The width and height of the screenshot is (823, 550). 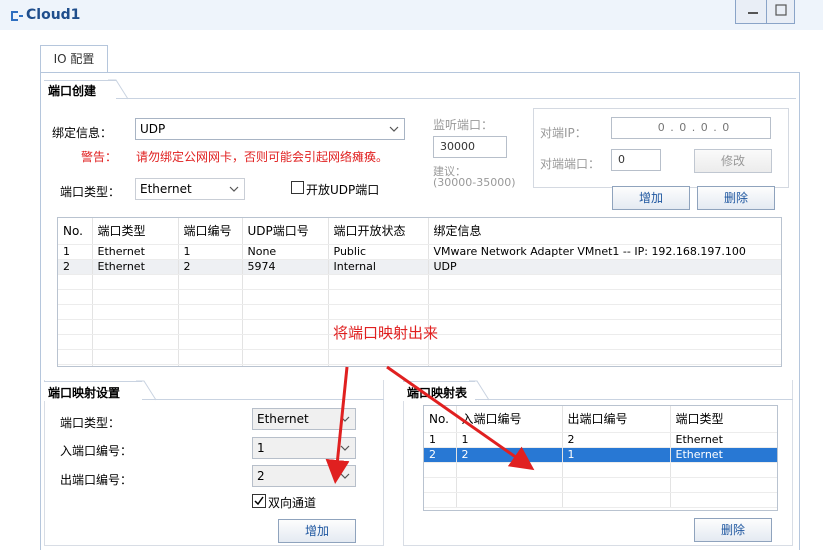 I want to click on table-header-row: No. 端口类型 端口编号 UDP端口号 端口开放状态 绑定信息, so click(x=419, y=231).